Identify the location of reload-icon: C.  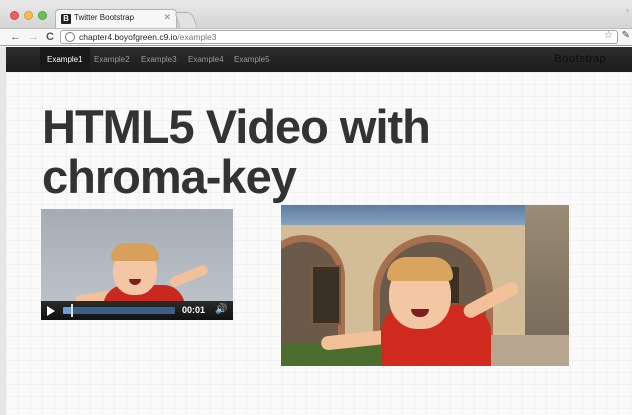
(50, 37).